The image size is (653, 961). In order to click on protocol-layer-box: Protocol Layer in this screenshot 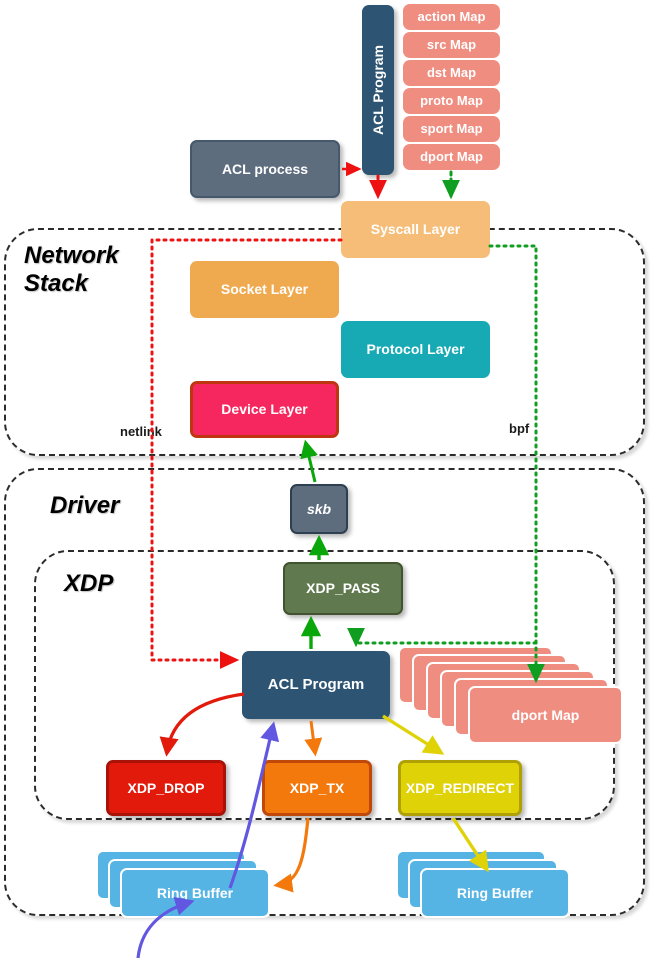, I will do `click(415, 349)`.